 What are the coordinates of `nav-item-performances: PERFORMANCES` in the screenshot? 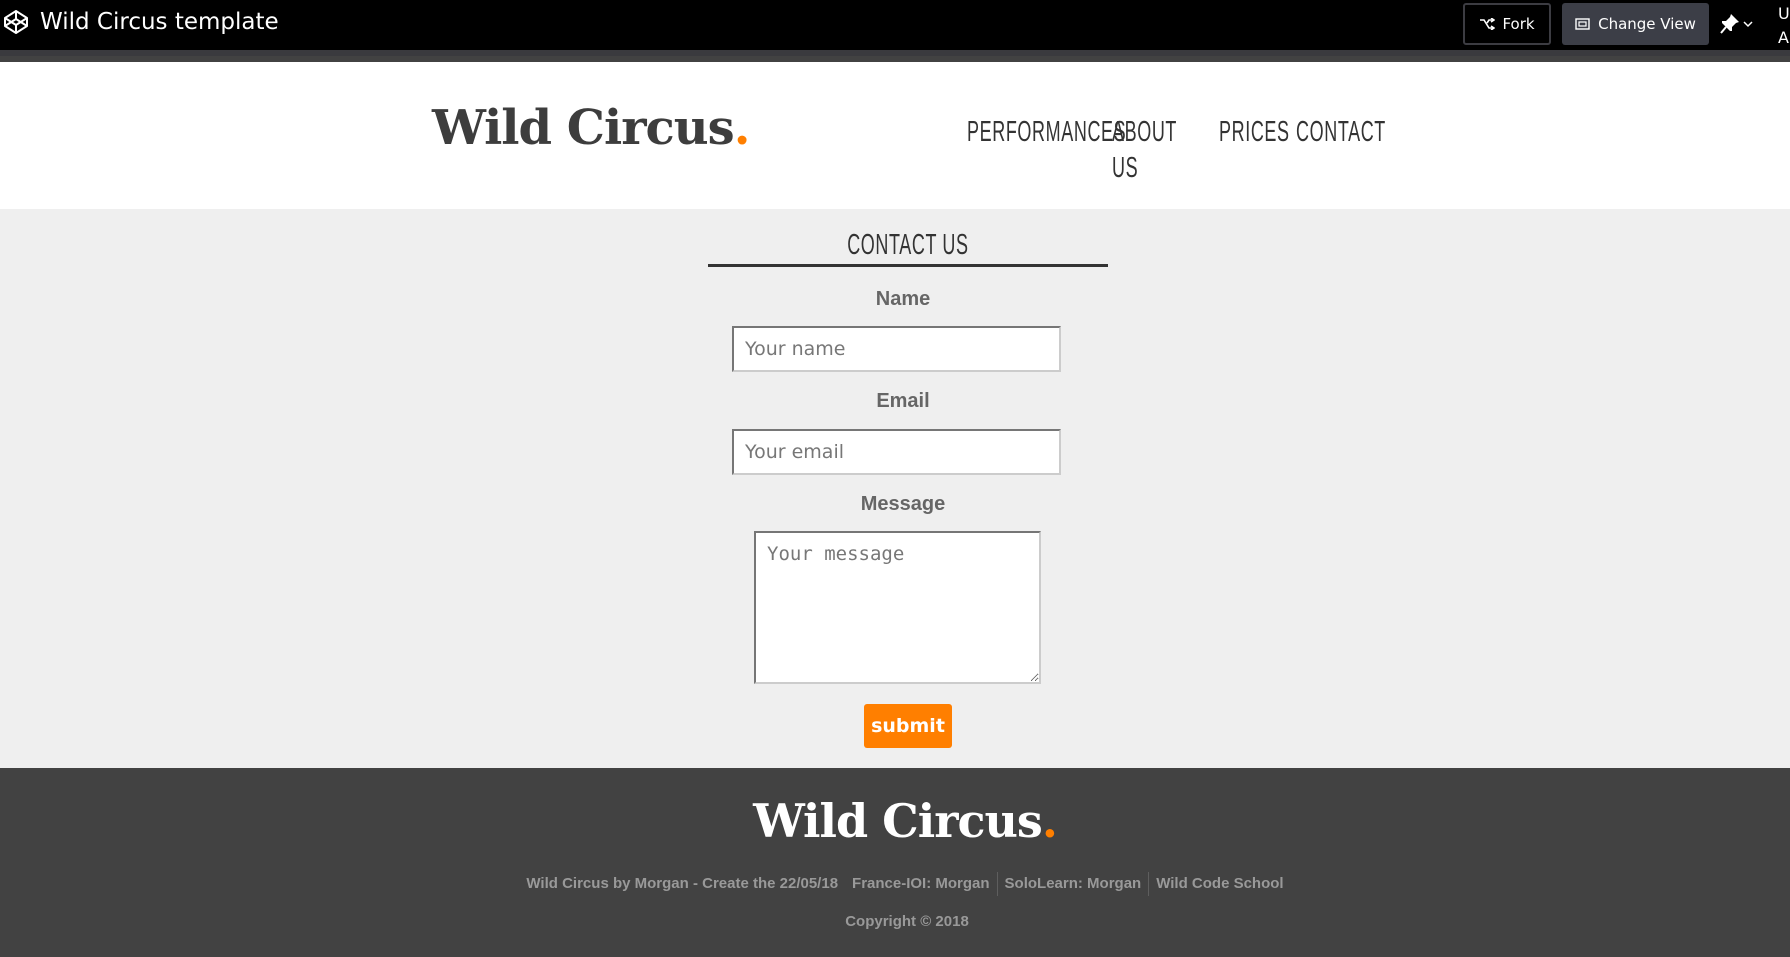 It's located at (1046, 132).